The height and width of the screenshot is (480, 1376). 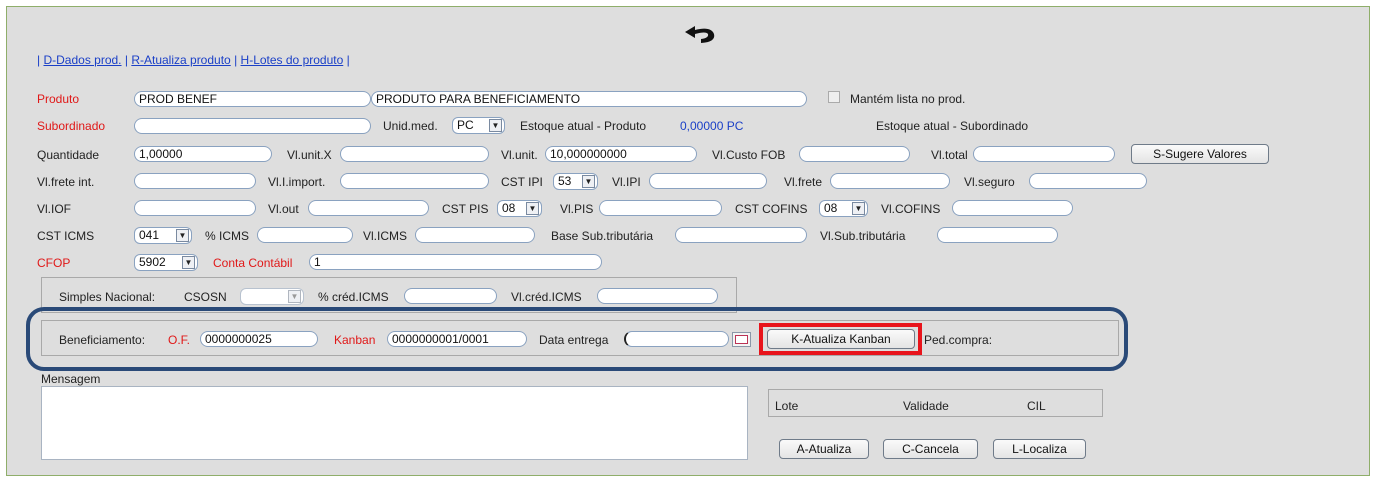 What do you see at coordinates (602, 236) in the screenshot?
I see `base-sub-tributaria-label: Base Sub.tributária` at bounding box center [602, 236].